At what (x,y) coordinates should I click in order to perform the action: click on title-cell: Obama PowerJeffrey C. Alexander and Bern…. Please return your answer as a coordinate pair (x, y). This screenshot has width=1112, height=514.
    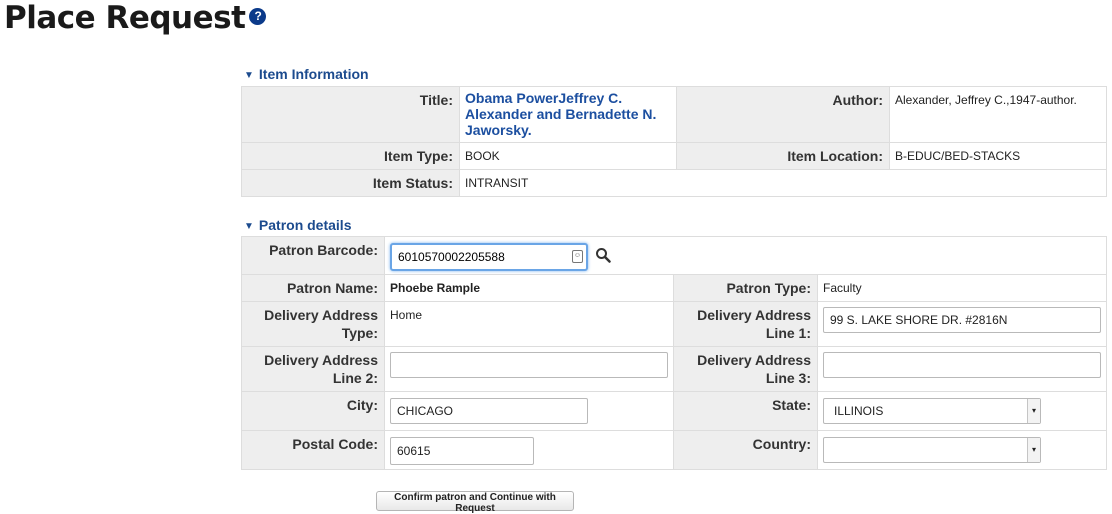
    Looking at the image, I should click on (568, 114).